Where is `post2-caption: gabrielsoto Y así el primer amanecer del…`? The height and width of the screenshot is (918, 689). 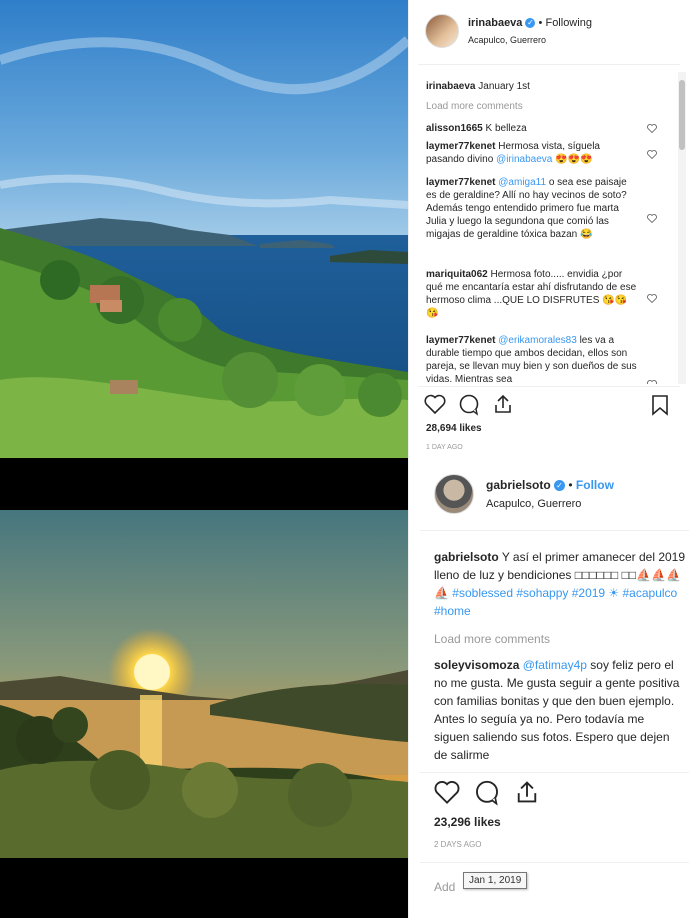
post2-caption: gabrielsoto Y así el primer amanecer del… is located at coordinates (560, 584).